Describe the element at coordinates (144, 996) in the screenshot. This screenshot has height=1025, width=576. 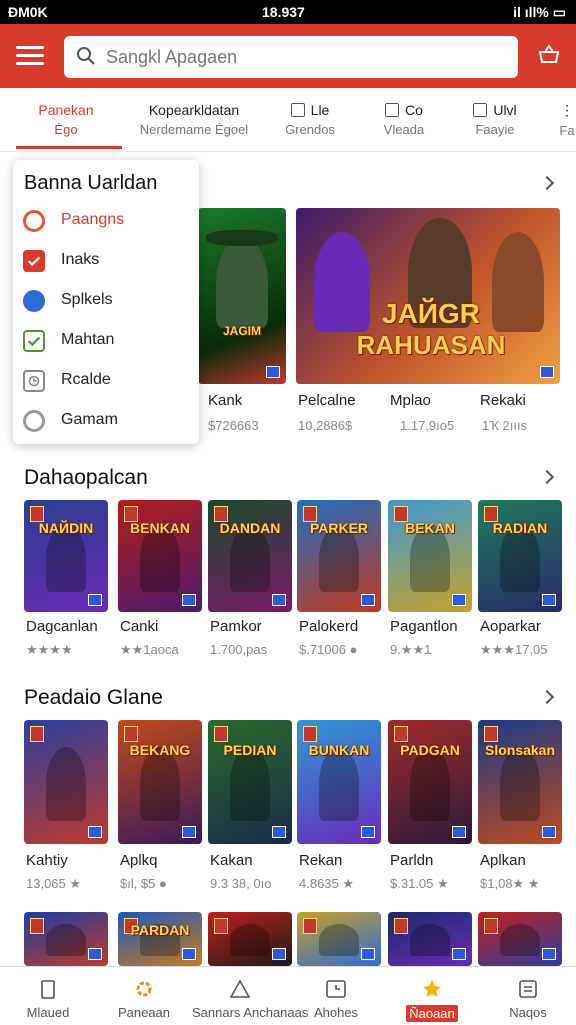
I see `nav-item-1: Paneaan` at that location.